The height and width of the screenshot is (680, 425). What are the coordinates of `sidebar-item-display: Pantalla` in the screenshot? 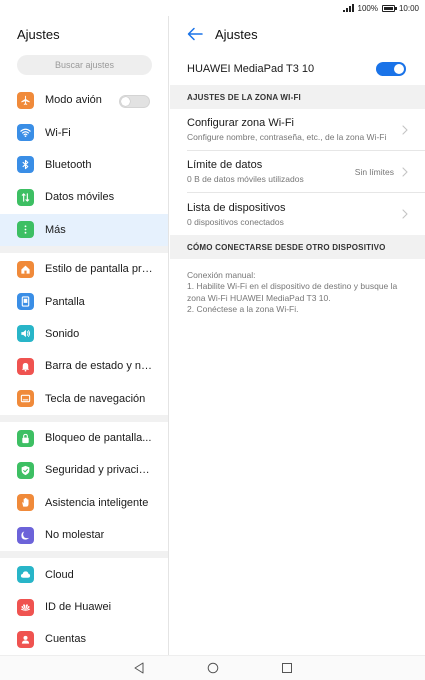 It's located at (84, 301).